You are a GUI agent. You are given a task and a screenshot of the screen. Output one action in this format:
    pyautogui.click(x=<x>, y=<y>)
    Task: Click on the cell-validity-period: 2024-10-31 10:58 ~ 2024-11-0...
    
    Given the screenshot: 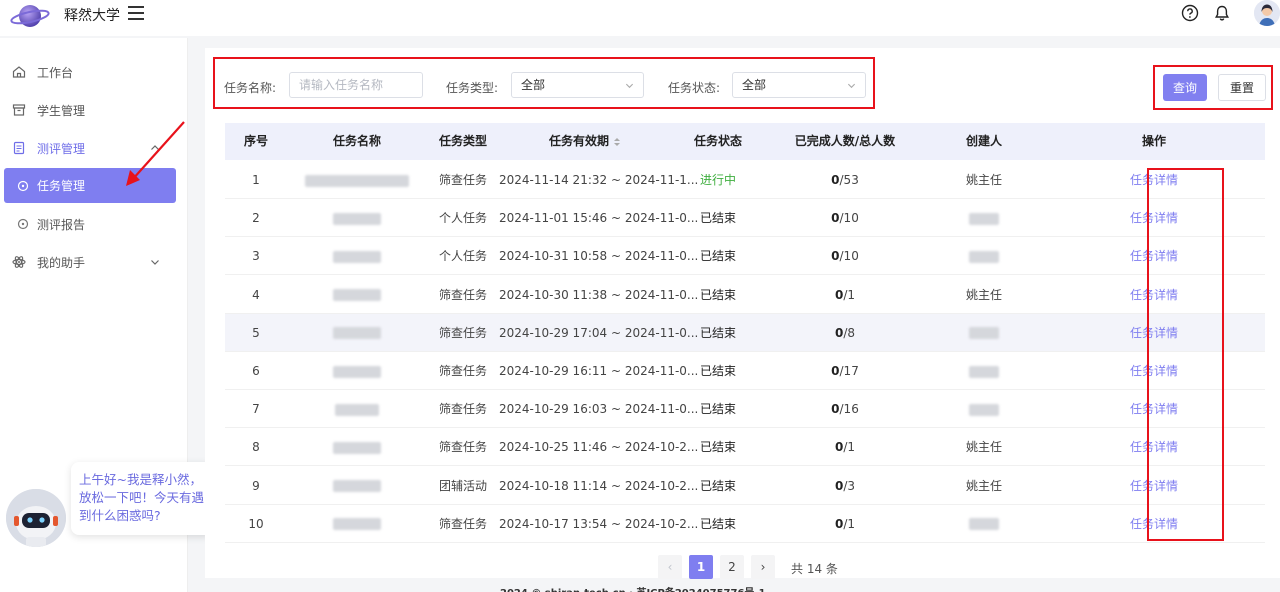 What is the action you would take?
    pyautogui.click(x=599, y=256)
    